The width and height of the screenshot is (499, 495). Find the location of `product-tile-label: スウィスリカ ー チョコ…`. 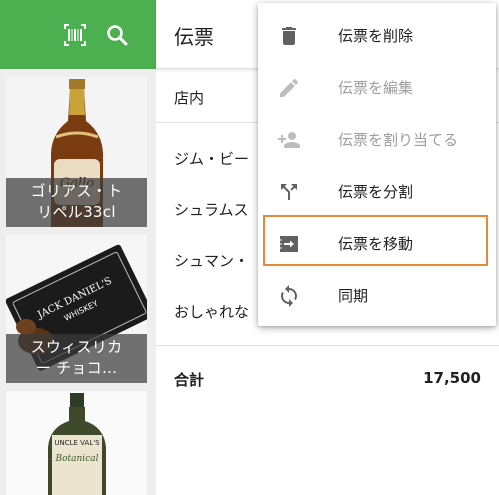

product-tile-label: スウィスリカ ー チョコ… is located at coordinates (76, 358).